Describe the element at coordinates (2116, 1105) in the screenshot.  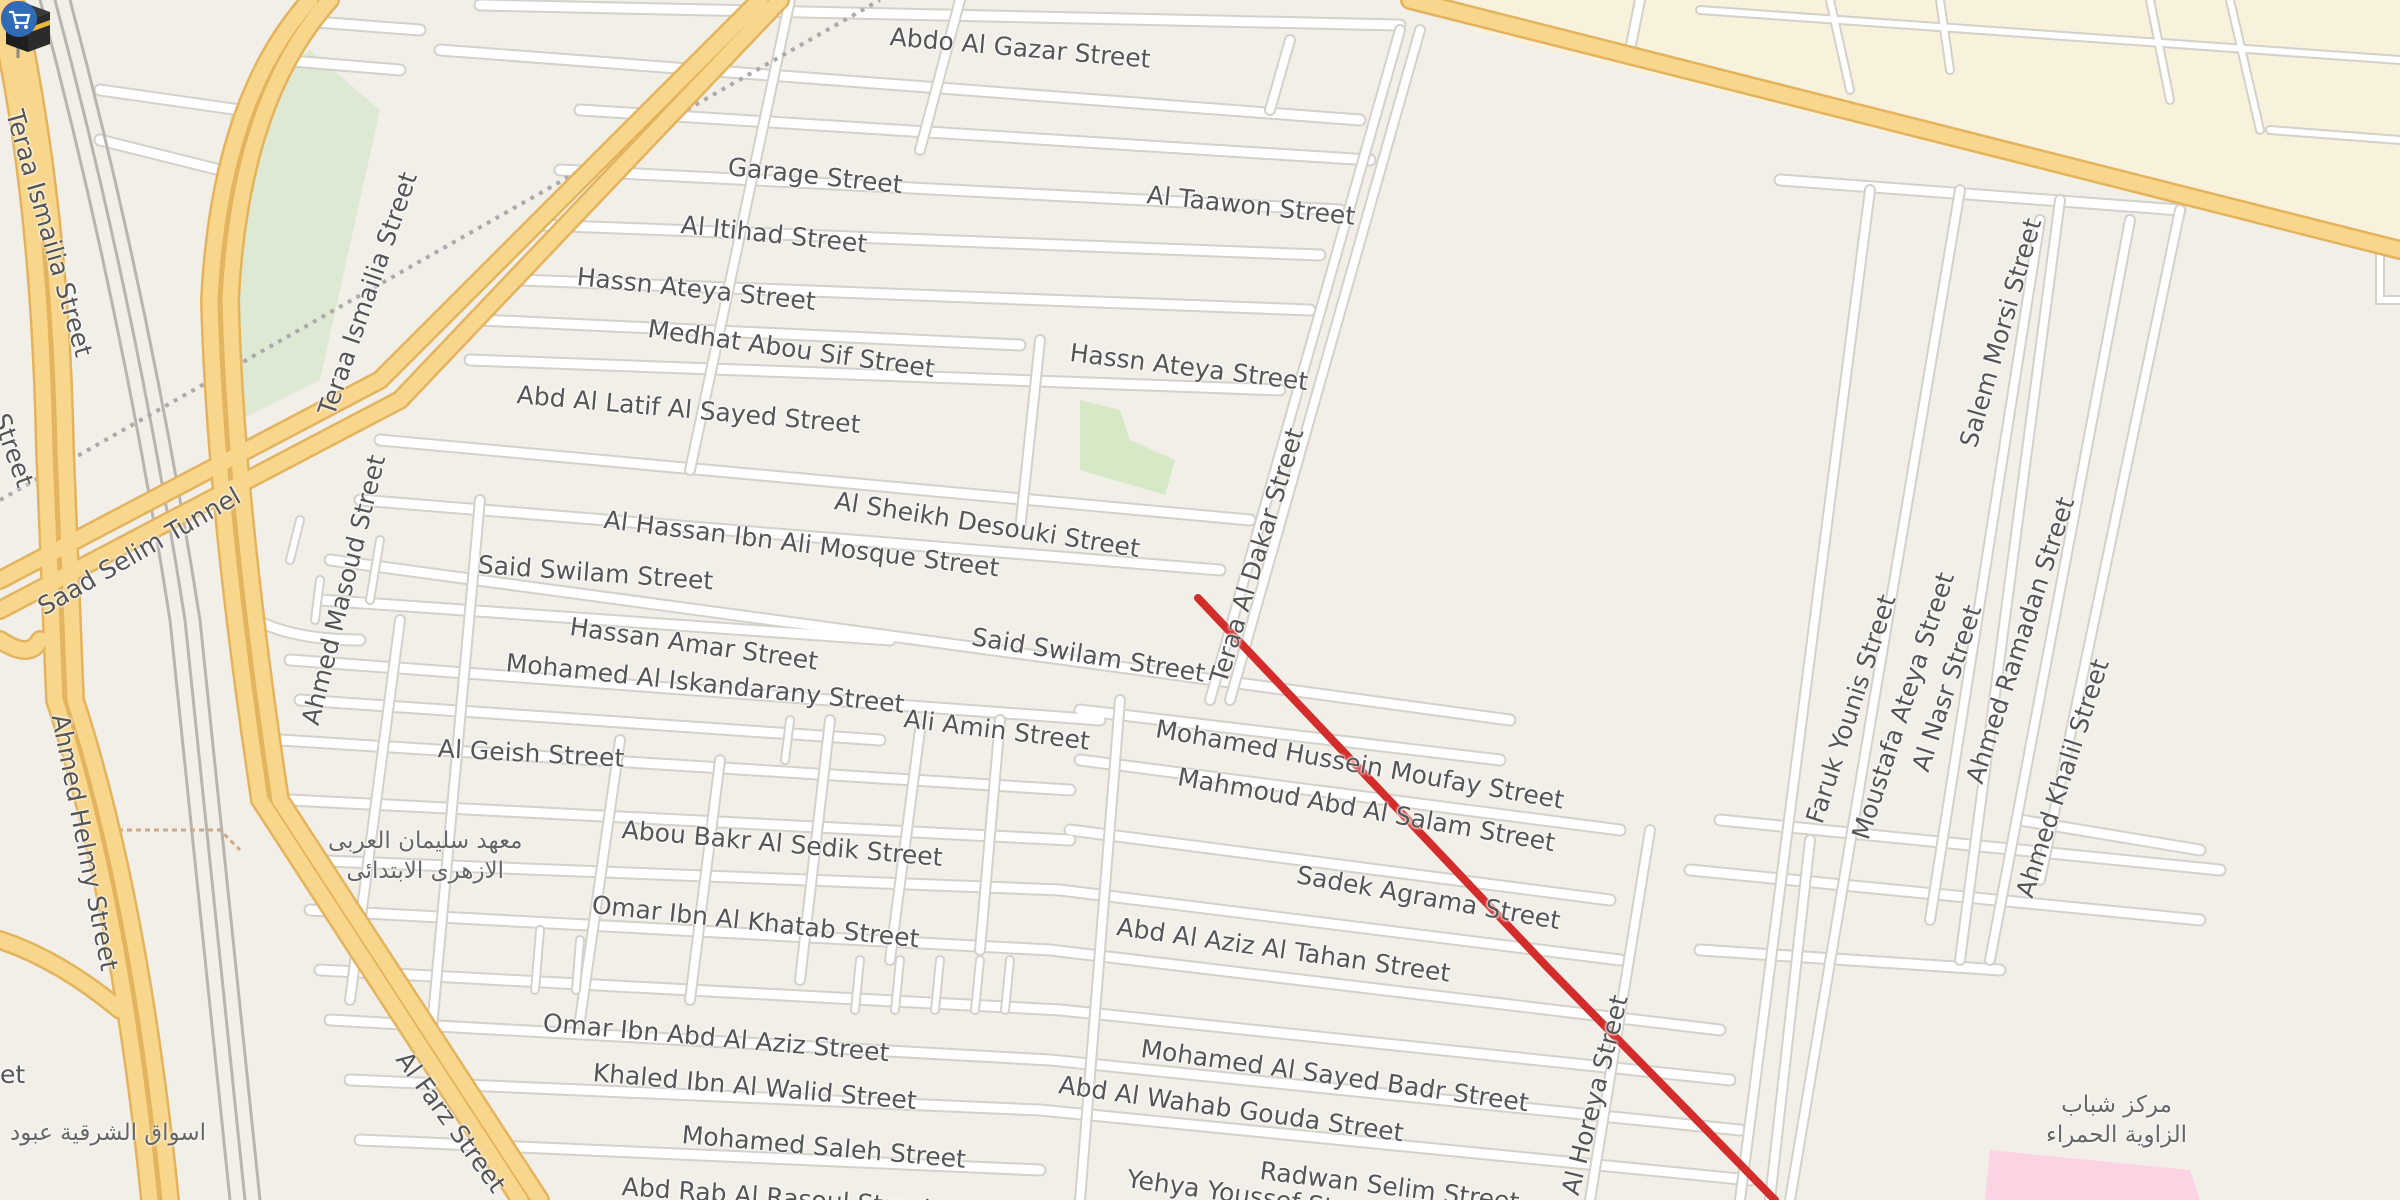
I see `youth-center-label-line1: مركز شباب` at that location.